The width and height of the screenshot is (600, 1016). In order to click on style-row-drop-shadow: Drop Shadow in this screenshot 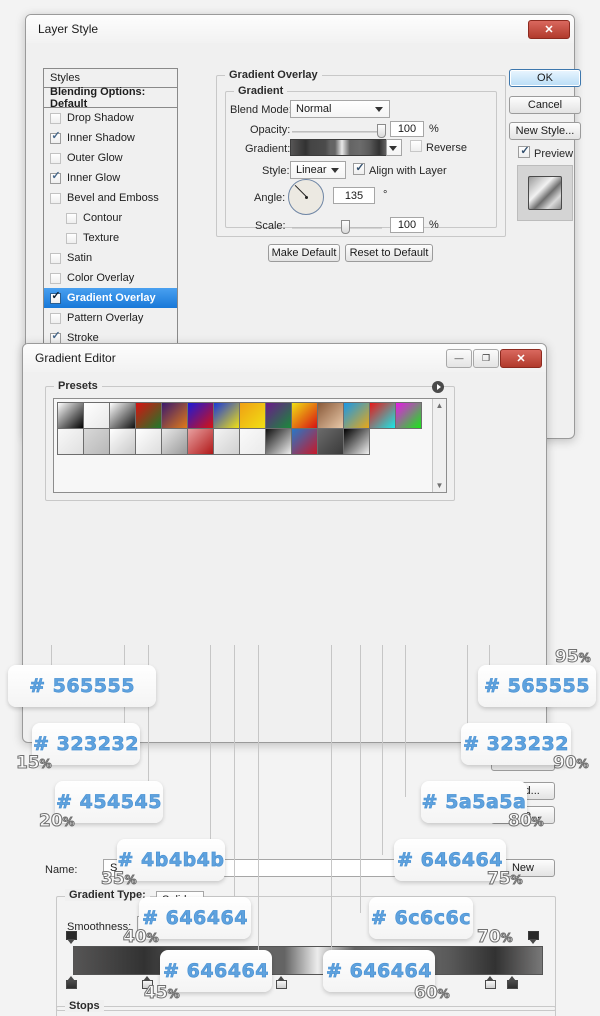, I will do `click(110, 118)`.